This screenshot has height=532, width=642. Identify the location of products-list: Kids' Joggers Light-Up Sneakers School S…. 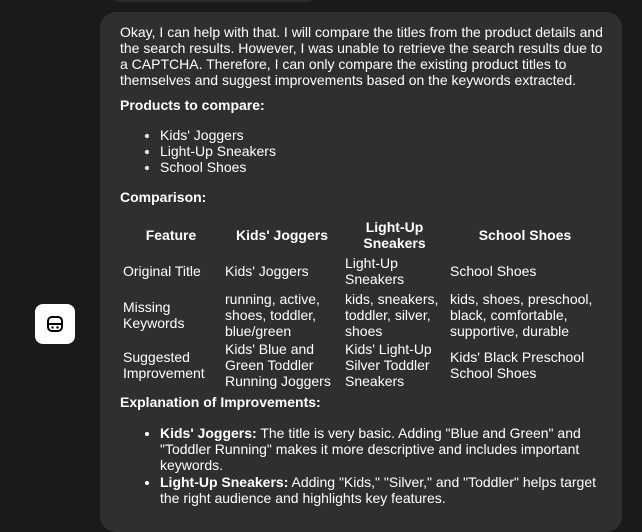
(365, 151).